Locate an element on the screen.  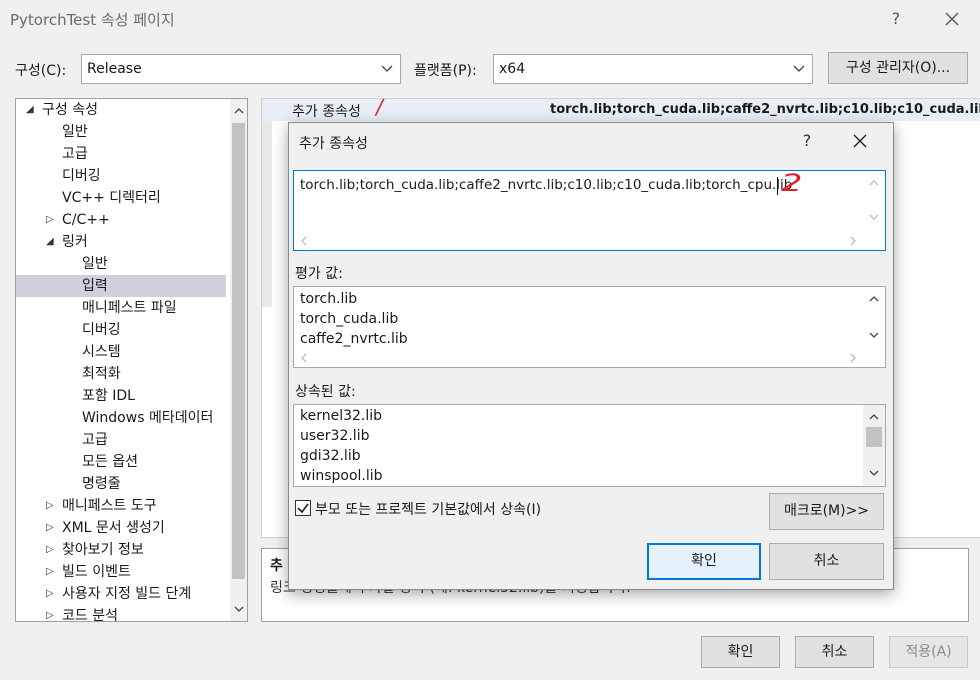
help-button: ? is located at coordinates (896, 19).